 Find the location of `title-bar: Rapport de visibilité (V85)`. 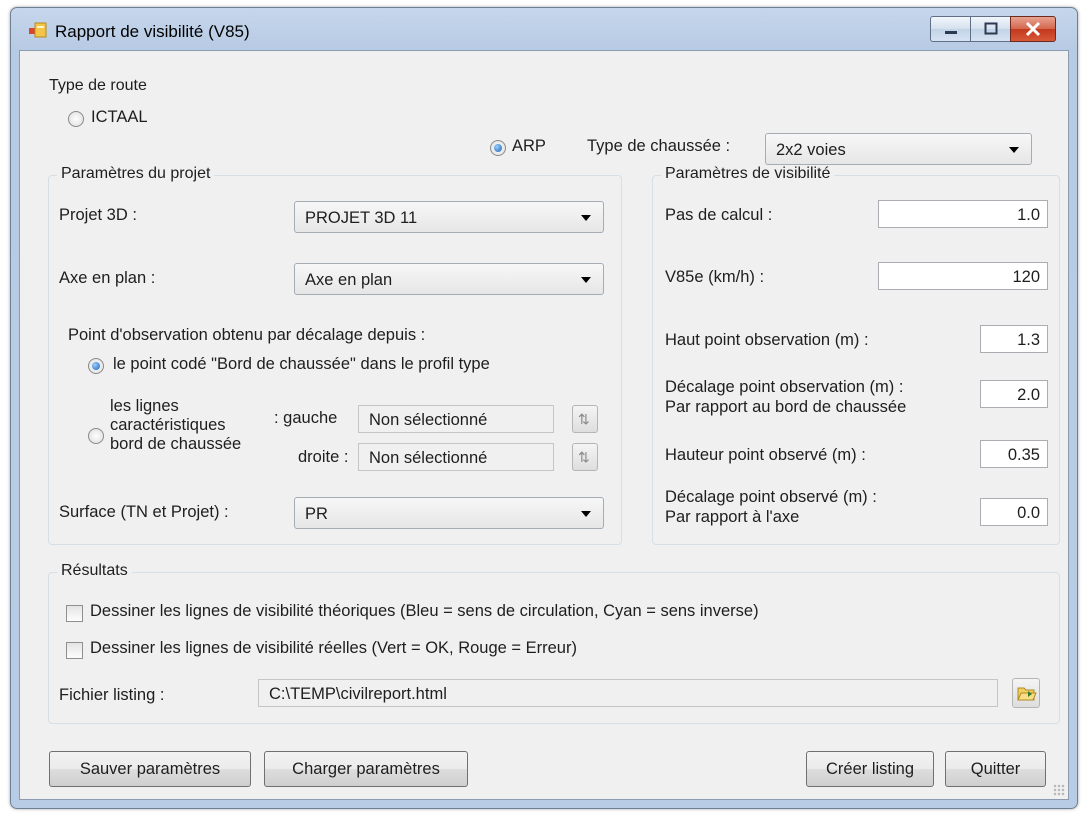

title-bar: Rapport de visibilité (V85) is located at coordinates (544, 29).